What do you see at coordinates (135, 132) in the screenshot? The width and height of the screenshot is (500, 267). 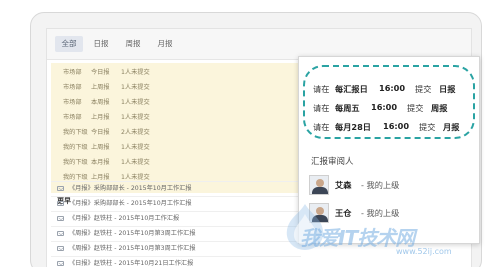 I see `pending-count: 2人未提交` at bounding box center [135, 132].